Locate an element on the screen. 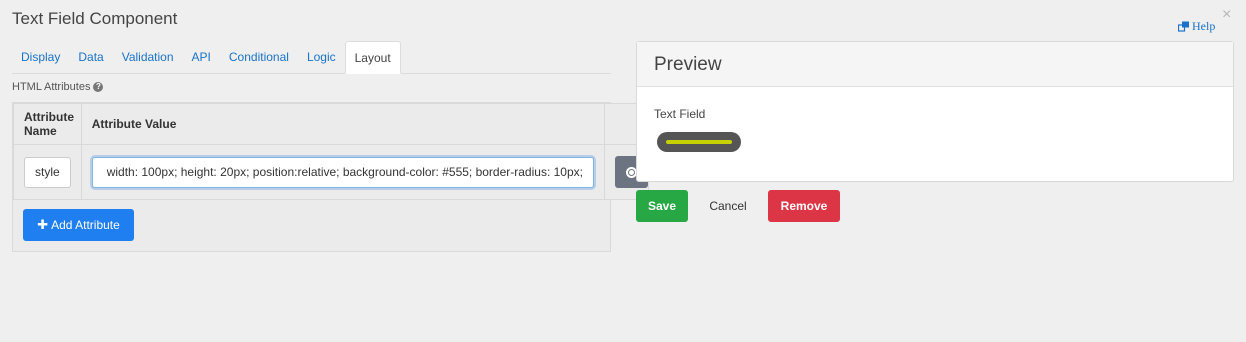 The image size is (1246, 342). html-attributes-label: HTML Attributes ? is located at coordinates (58, 87).